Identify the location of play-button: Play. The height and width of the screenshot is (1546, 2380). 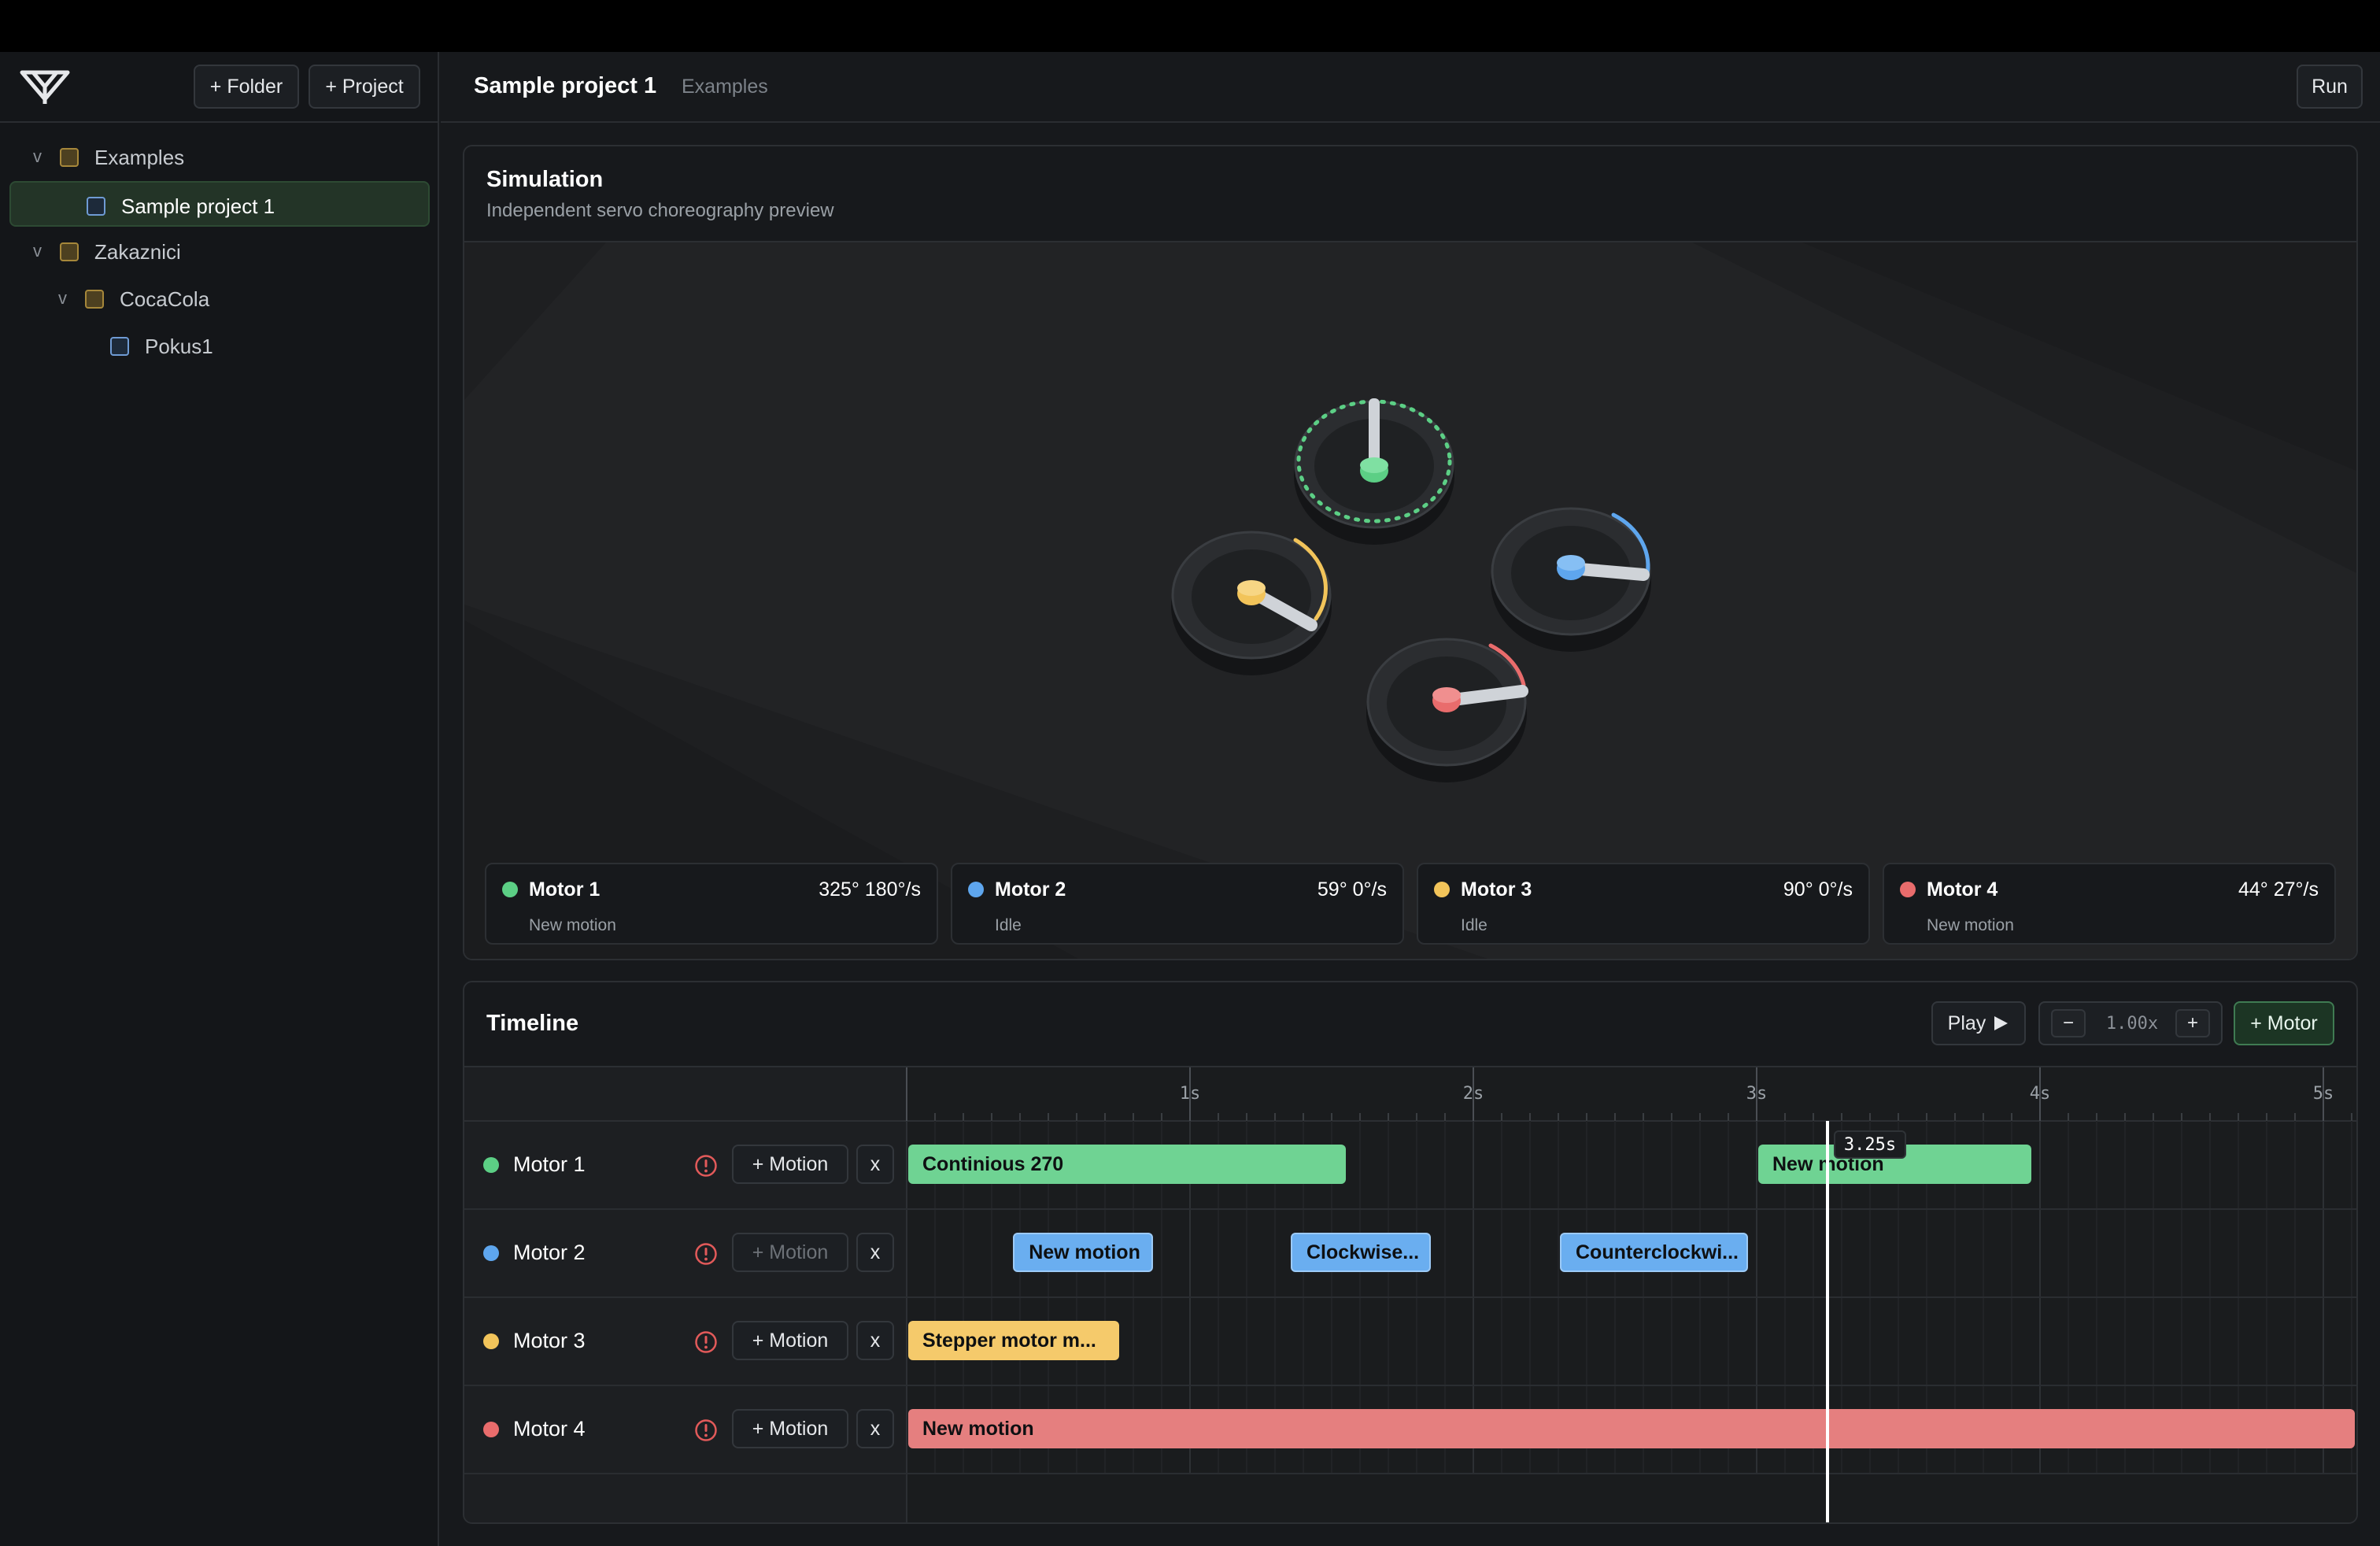
(1978, 1023).